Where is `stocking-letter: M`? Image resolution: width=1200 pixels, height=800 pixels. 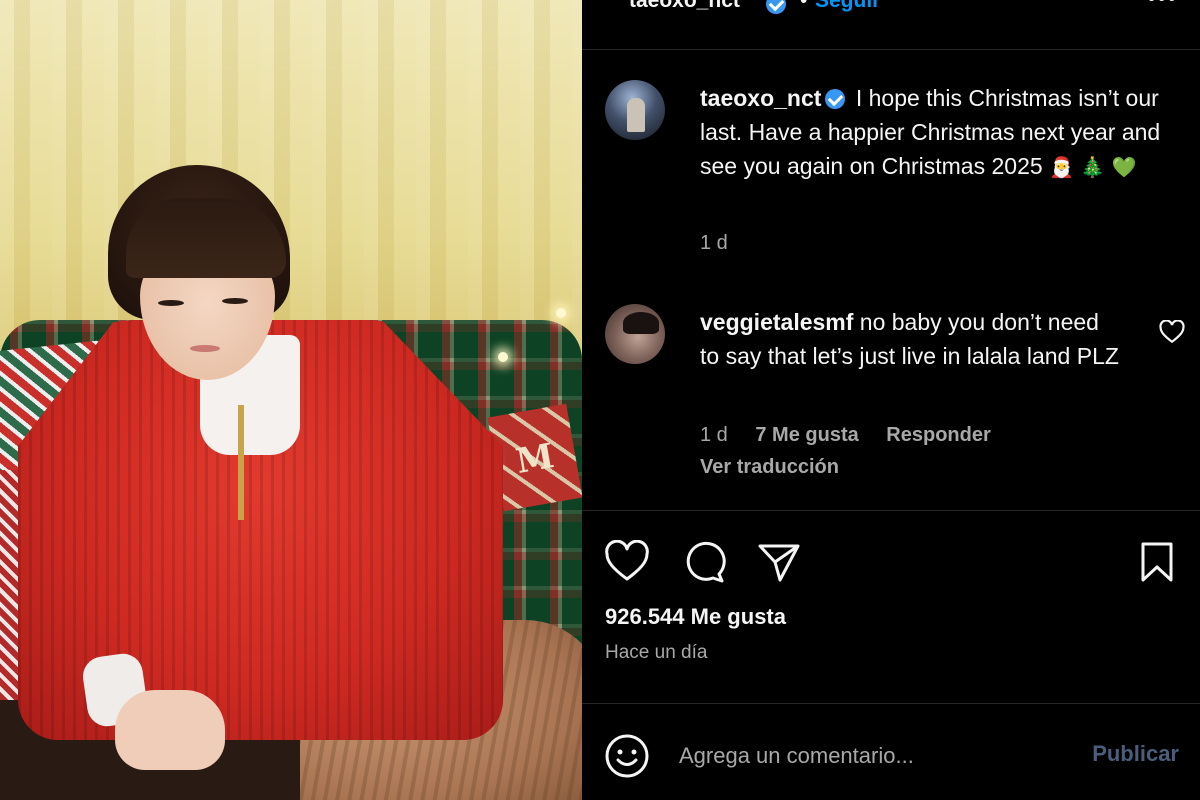
stocking-letter: M is located at coordinates (534, 459).